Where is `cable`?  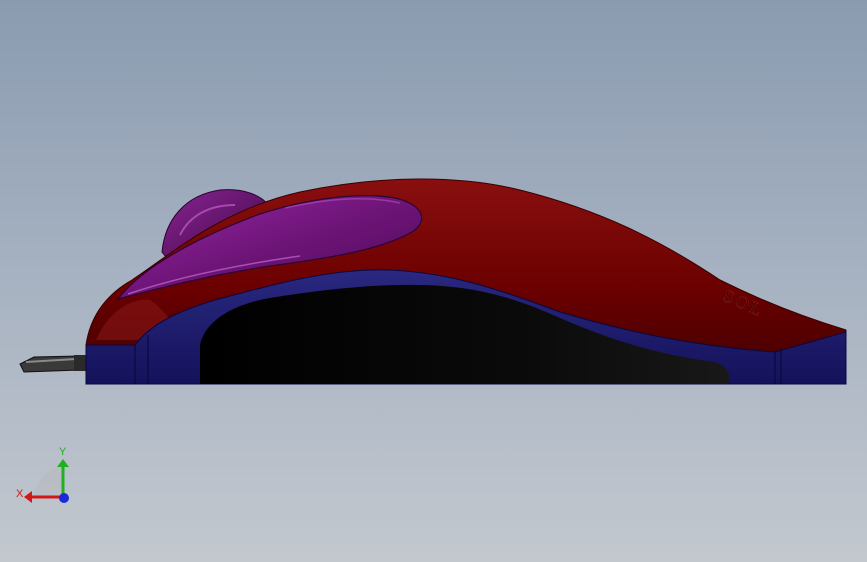
cable is located at coordinates (53, 364).